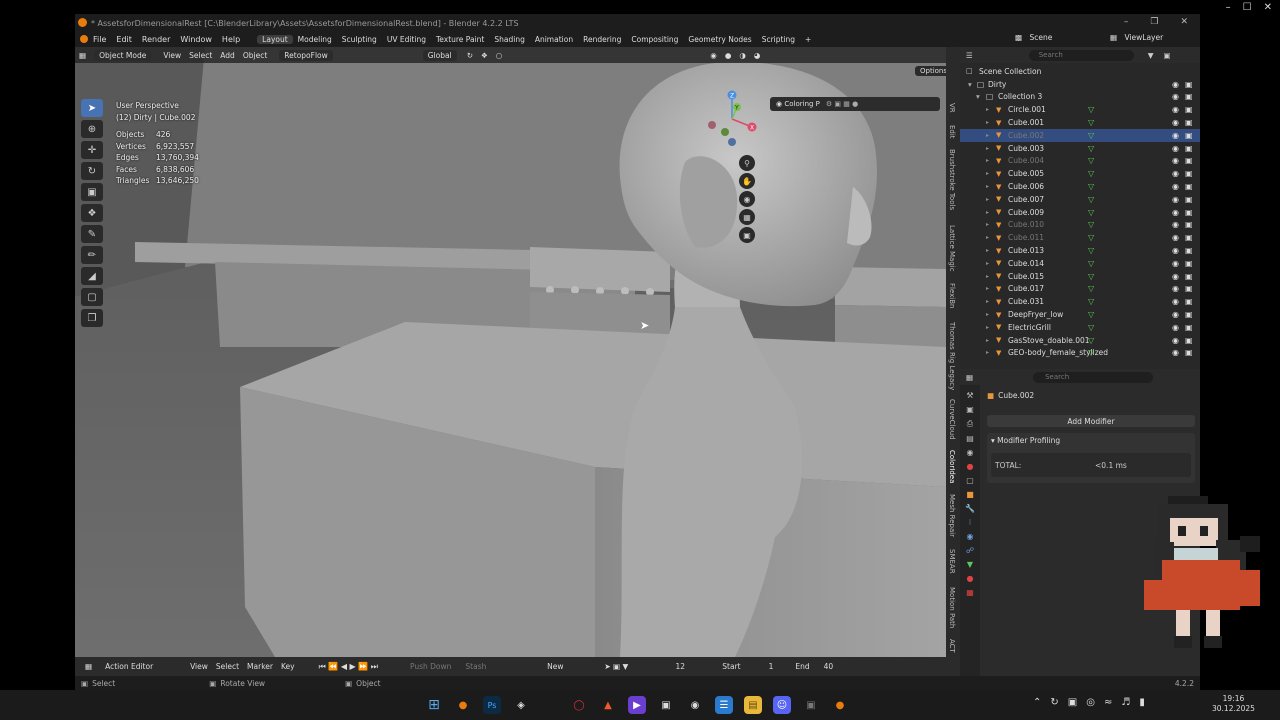 This screenshot has width=1280, height=720. Describe the element at coordinates (1080, 301) in the screenshot. I see `outliner-object-row: ▸ ▼ Cube.031 ▽ ◉ ▣` at that location.